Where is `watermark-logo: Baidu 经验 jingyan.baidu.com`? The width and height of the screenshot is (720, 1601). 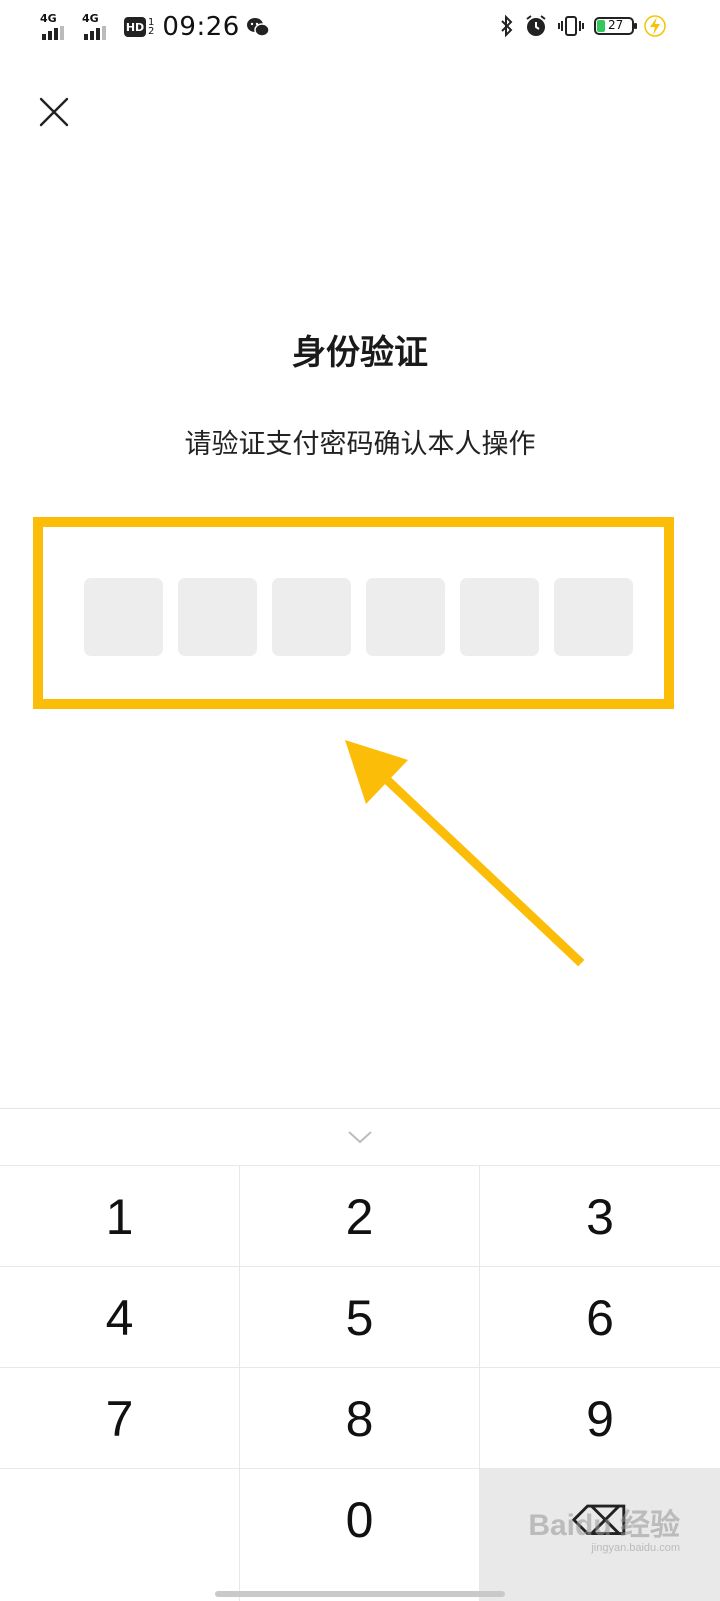 watermark-logo: Baidu 经验 jingyan.baidu.com is located at coordinates (604, 1527).